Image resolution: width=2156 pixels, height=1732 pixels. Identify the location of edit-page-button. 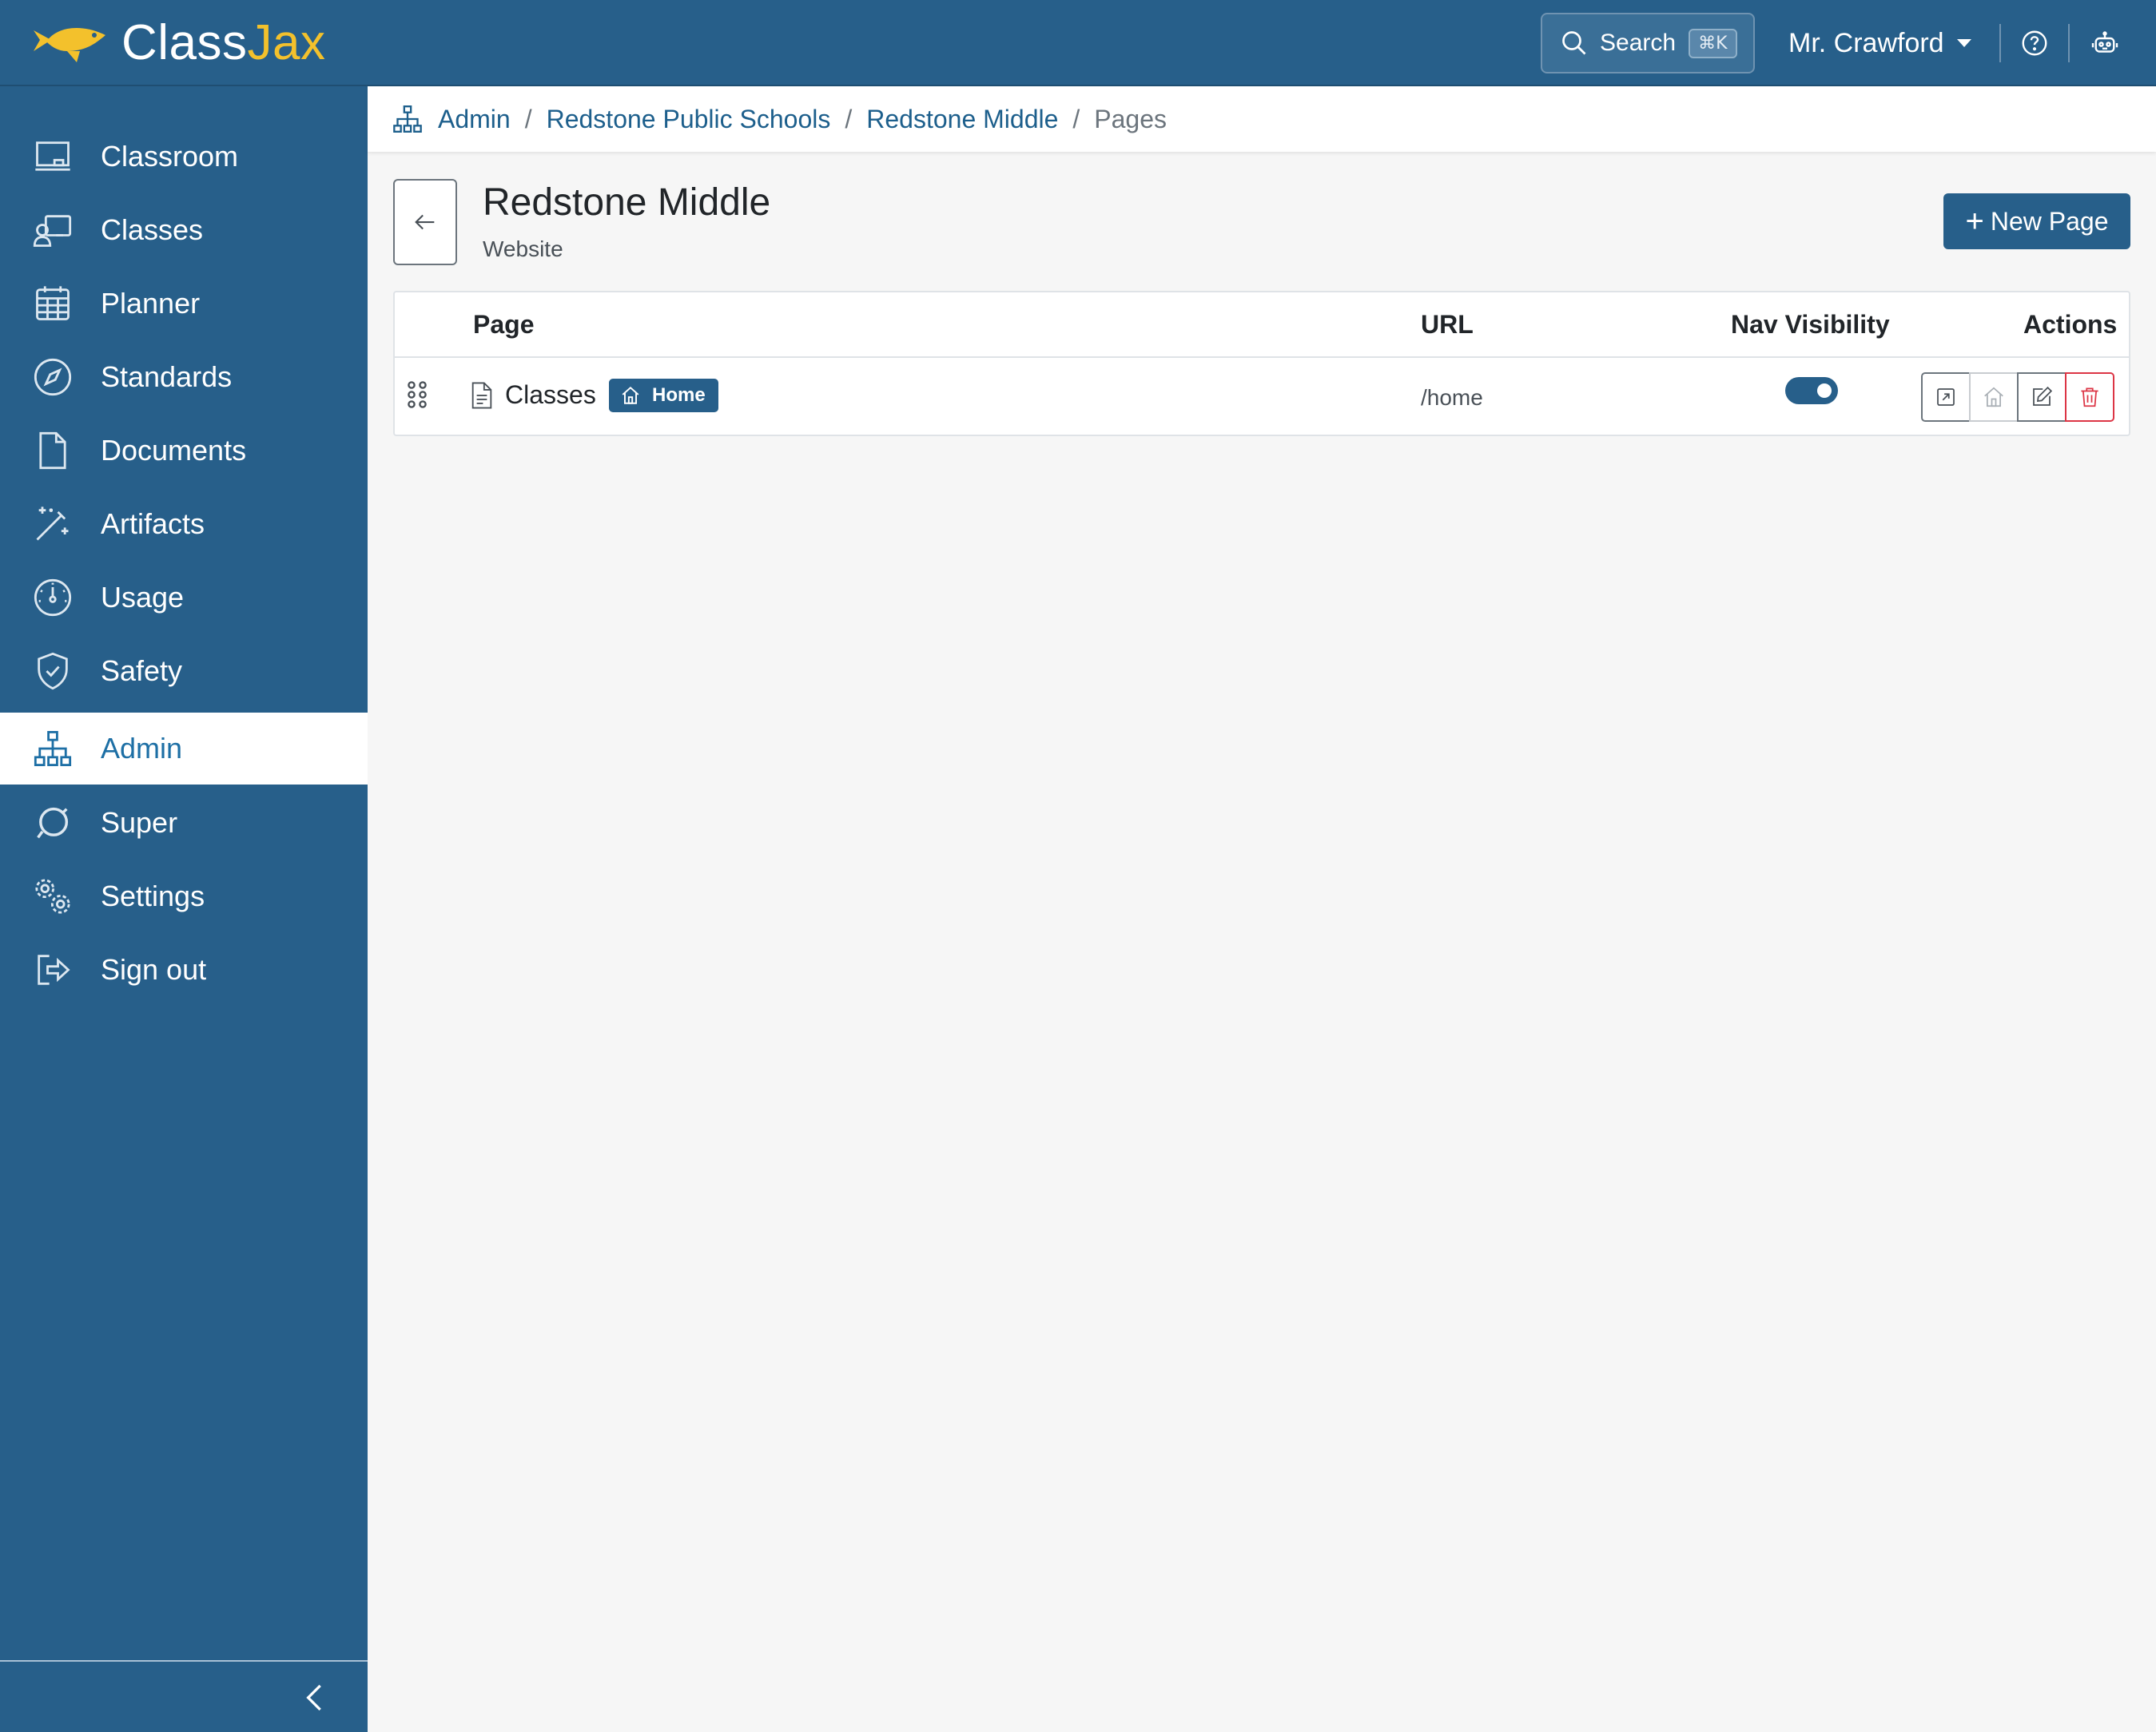
(2042, 397).